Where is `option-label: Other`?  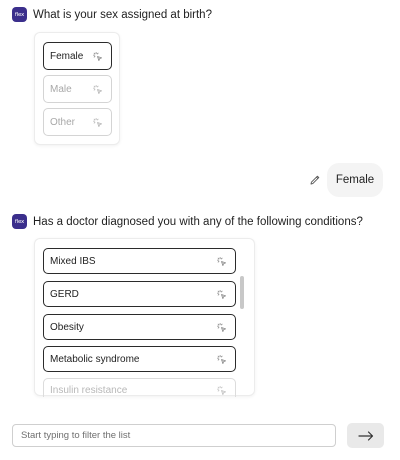
option-label: Other is located at coordinates (63, 122).